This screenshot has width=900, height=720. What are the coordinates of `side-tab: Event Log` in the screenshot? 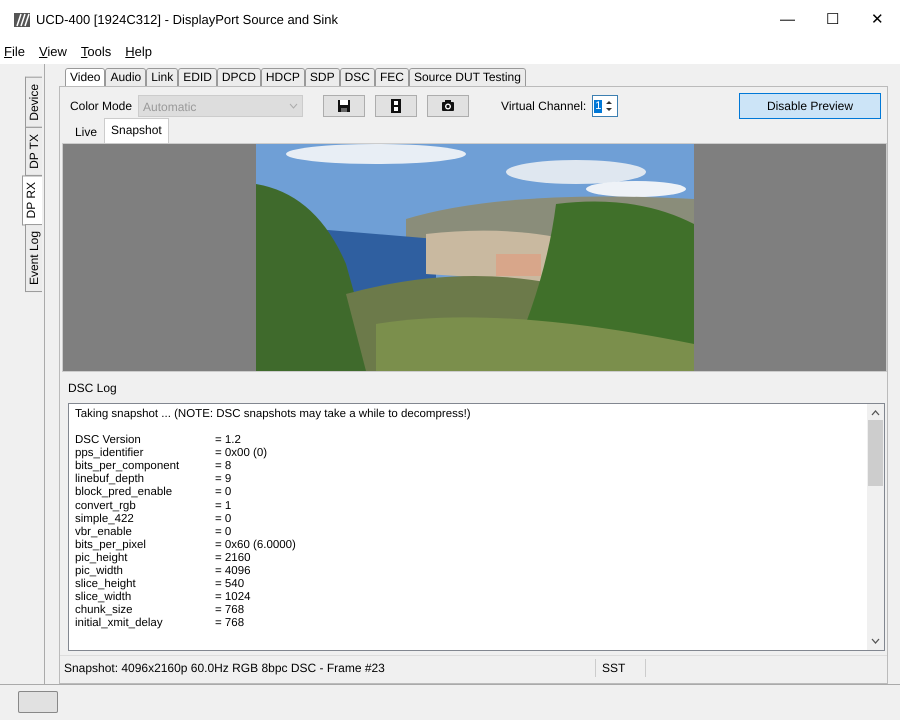 It's located at (33, 258).